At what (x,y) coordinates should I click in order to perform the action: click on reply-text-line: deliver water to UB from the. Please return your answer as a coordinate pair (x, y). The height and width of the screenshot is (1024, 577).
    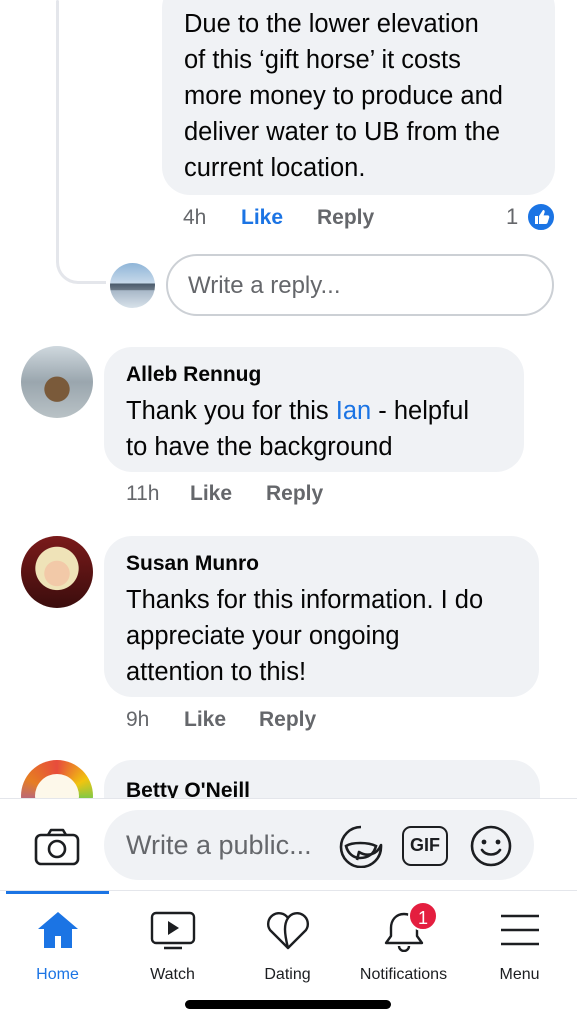
    Looking at the image, I should click on (342, 132).